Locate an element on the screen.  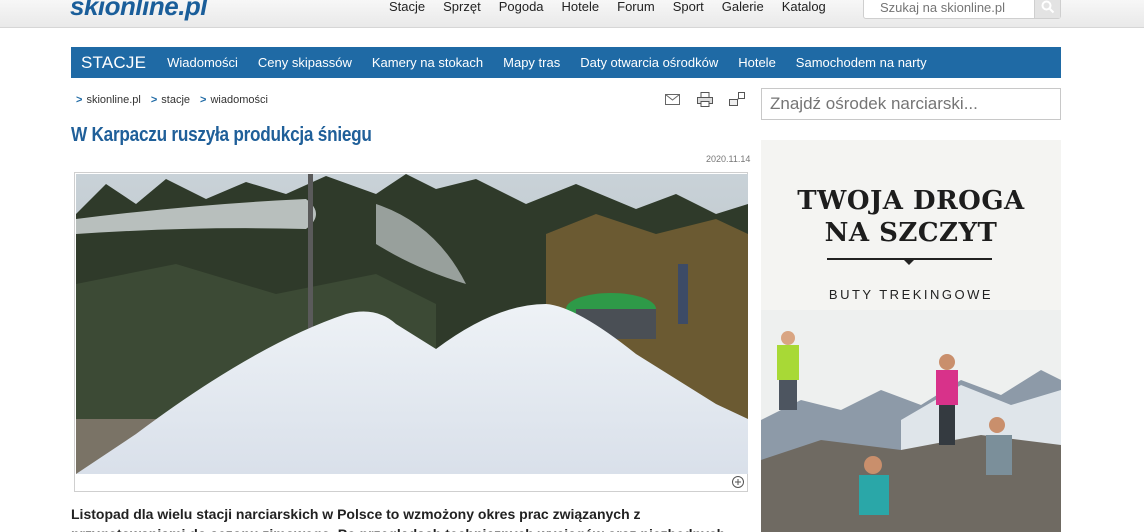
section-nav-wiadomosci: Wiadomości is located at coordinates (202, 62).